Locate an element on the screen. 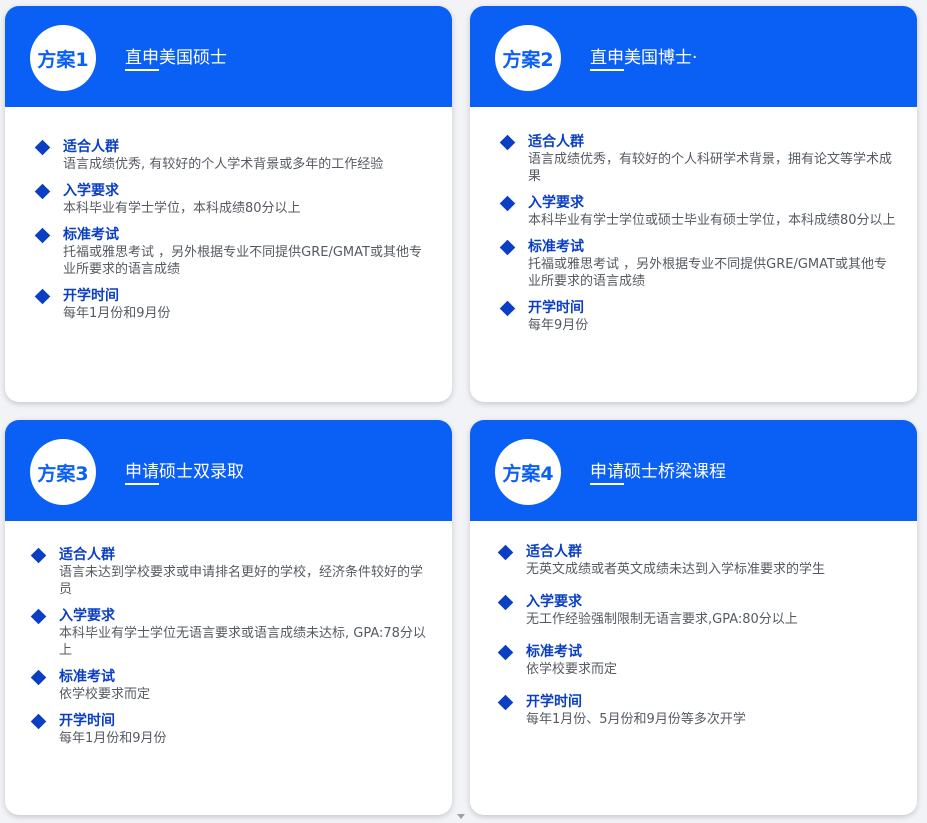 The image size is (927, 823). card-title: 申请硕士双录取 is located at coordinates (184, 472).